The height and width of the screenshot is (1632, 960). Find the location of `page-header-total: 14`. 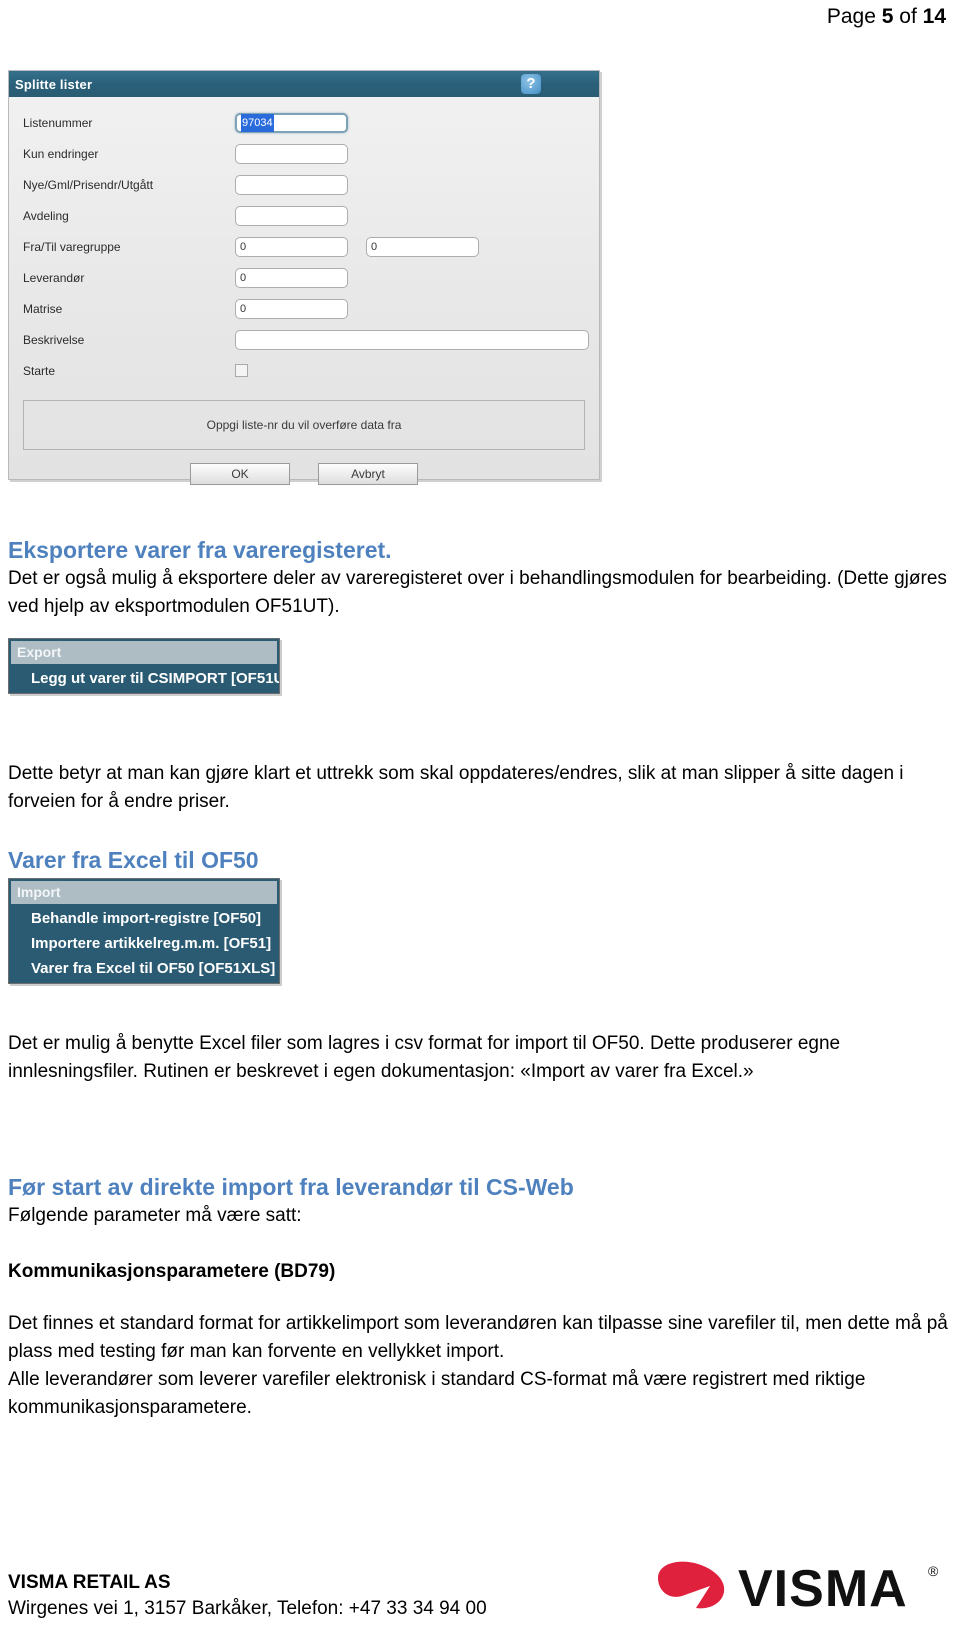

page-header-total: 14 is located at coordinates (934, 16).